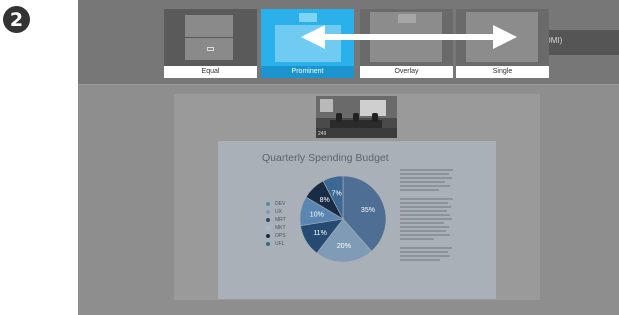  I want to click on legend-item: MKT, so click(276, 228).